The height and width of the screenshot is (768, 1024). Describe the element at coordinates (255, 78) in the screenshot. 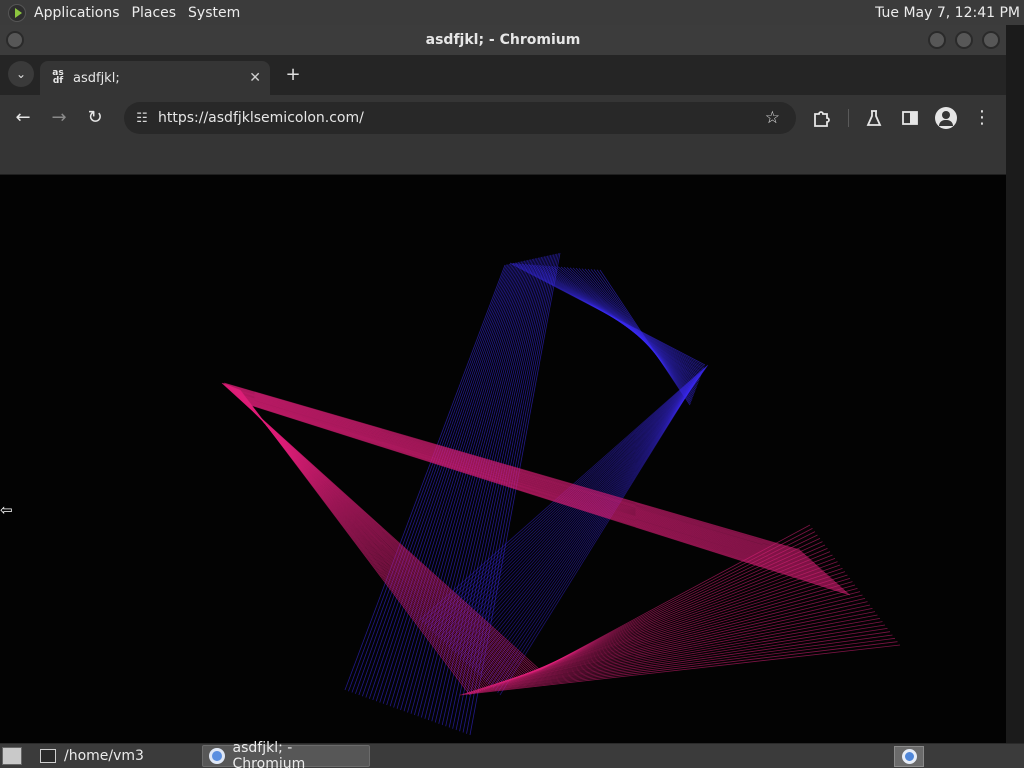

I see `close-tab-icon: ✕` at that location.